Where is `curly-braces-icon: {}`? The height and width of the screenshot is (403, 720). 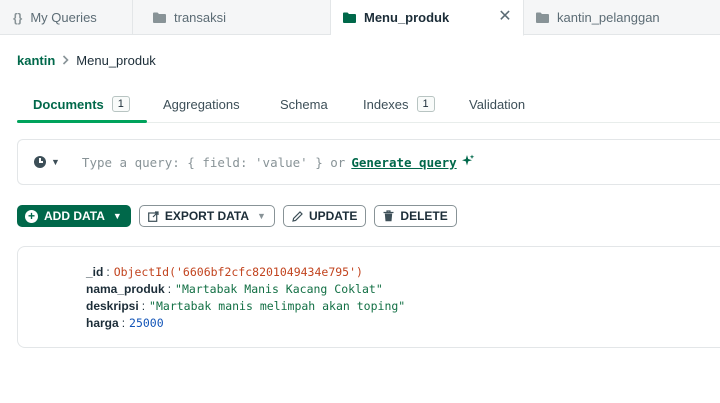
curly-braces-icon: {} is located at coordinates (18, 17).